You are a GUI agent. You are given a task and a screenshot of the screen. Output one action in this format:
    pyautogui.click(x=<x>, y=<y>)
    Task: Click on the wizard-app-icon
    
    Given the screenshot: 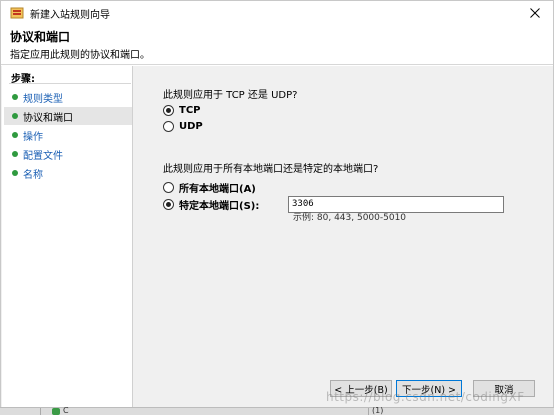 What is the action you would take?
    pyautogui.click(x=17, y=13)
    